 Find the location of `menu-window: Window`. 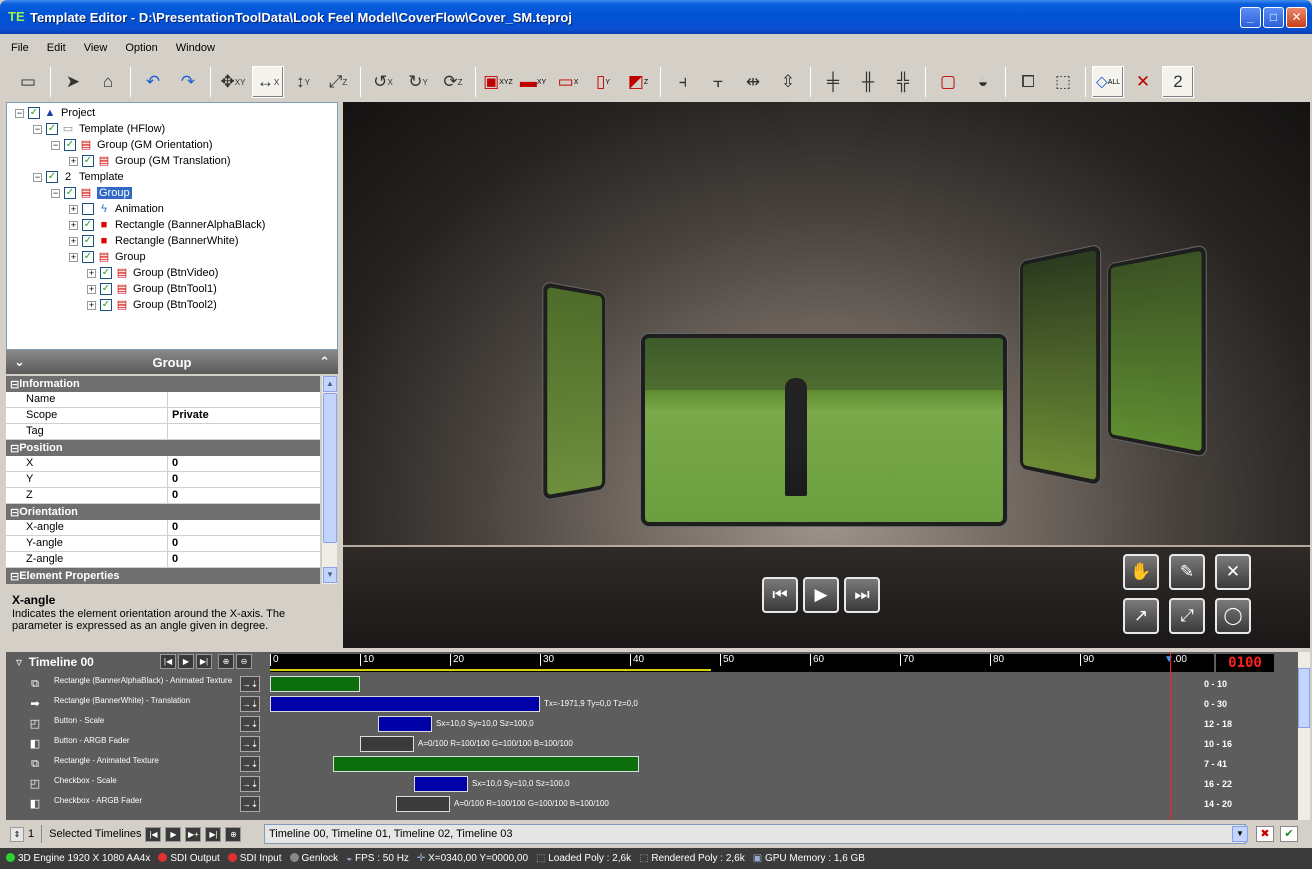

menu-window: Window is located at coordinates (195, 50).